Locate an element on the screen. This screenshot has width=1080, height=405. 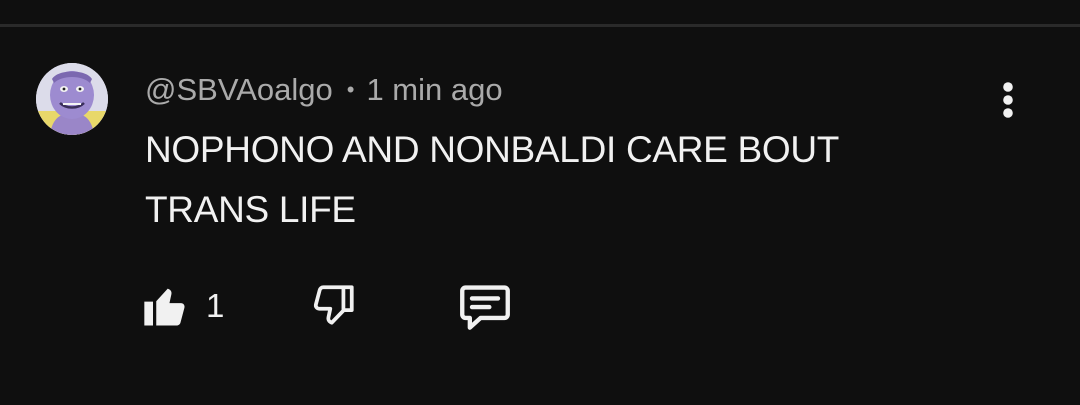
thumbs-down-icon is located at coordinates (333, 305).